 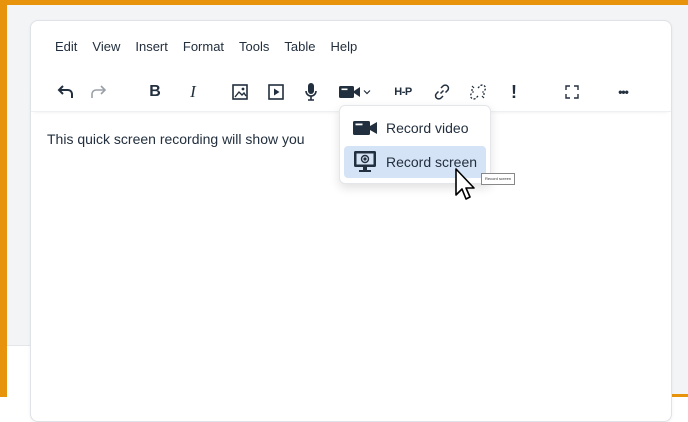 I want to click on link-icon, so click(x=442, y=92).